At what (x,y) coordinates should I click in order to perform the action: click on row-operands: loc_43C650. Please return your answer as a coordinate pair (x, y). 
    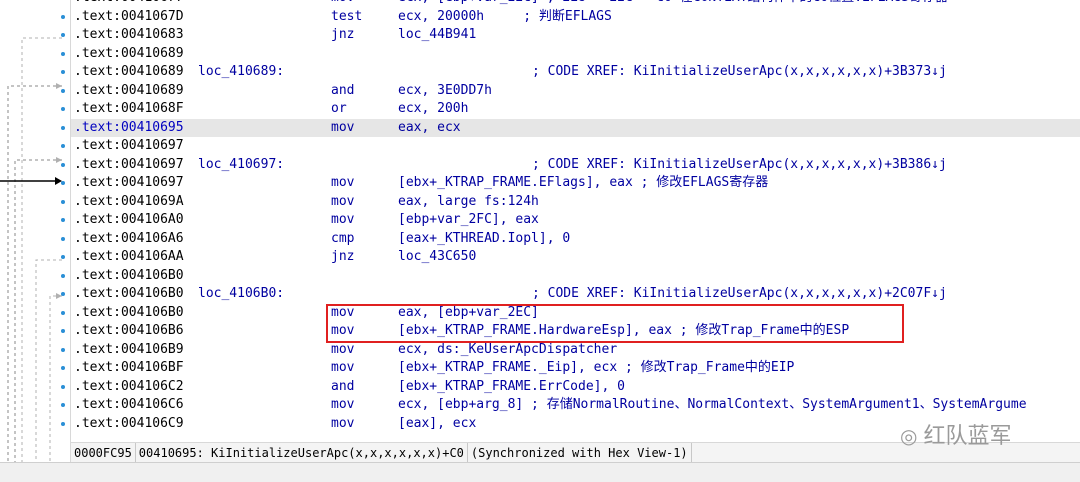
    Looking at the image, I should click on (437, 256).